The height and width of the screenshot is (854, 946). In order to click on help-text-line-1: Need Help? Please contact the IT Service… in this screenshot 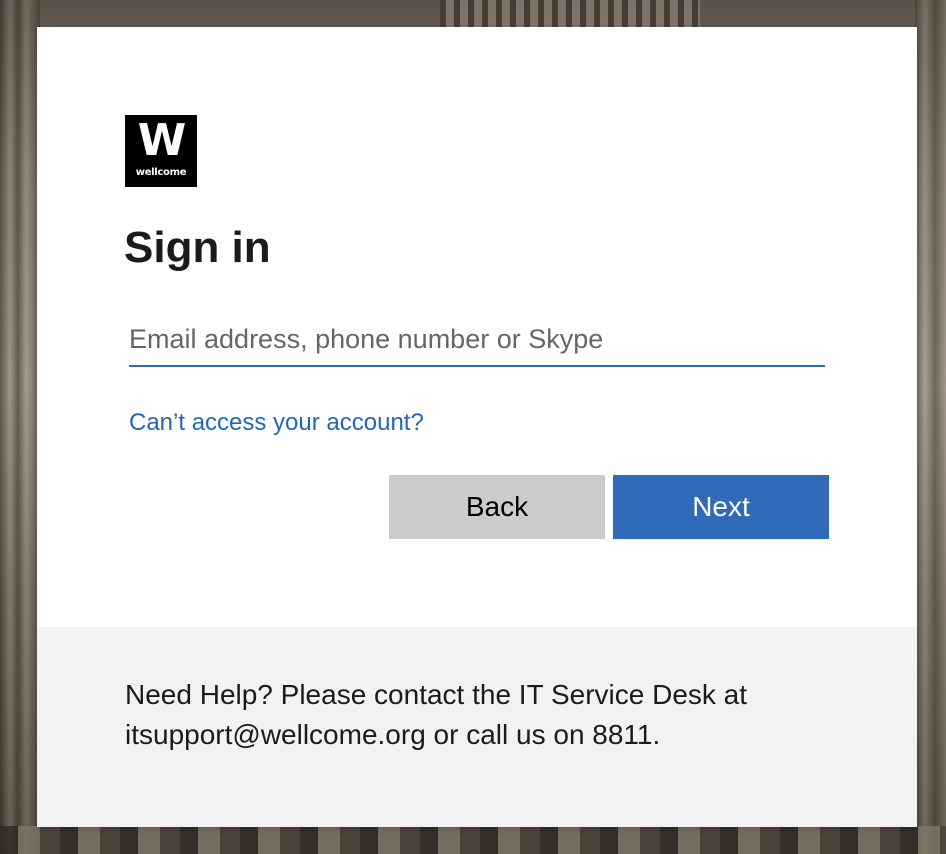, I will do `click(436, 694)`.